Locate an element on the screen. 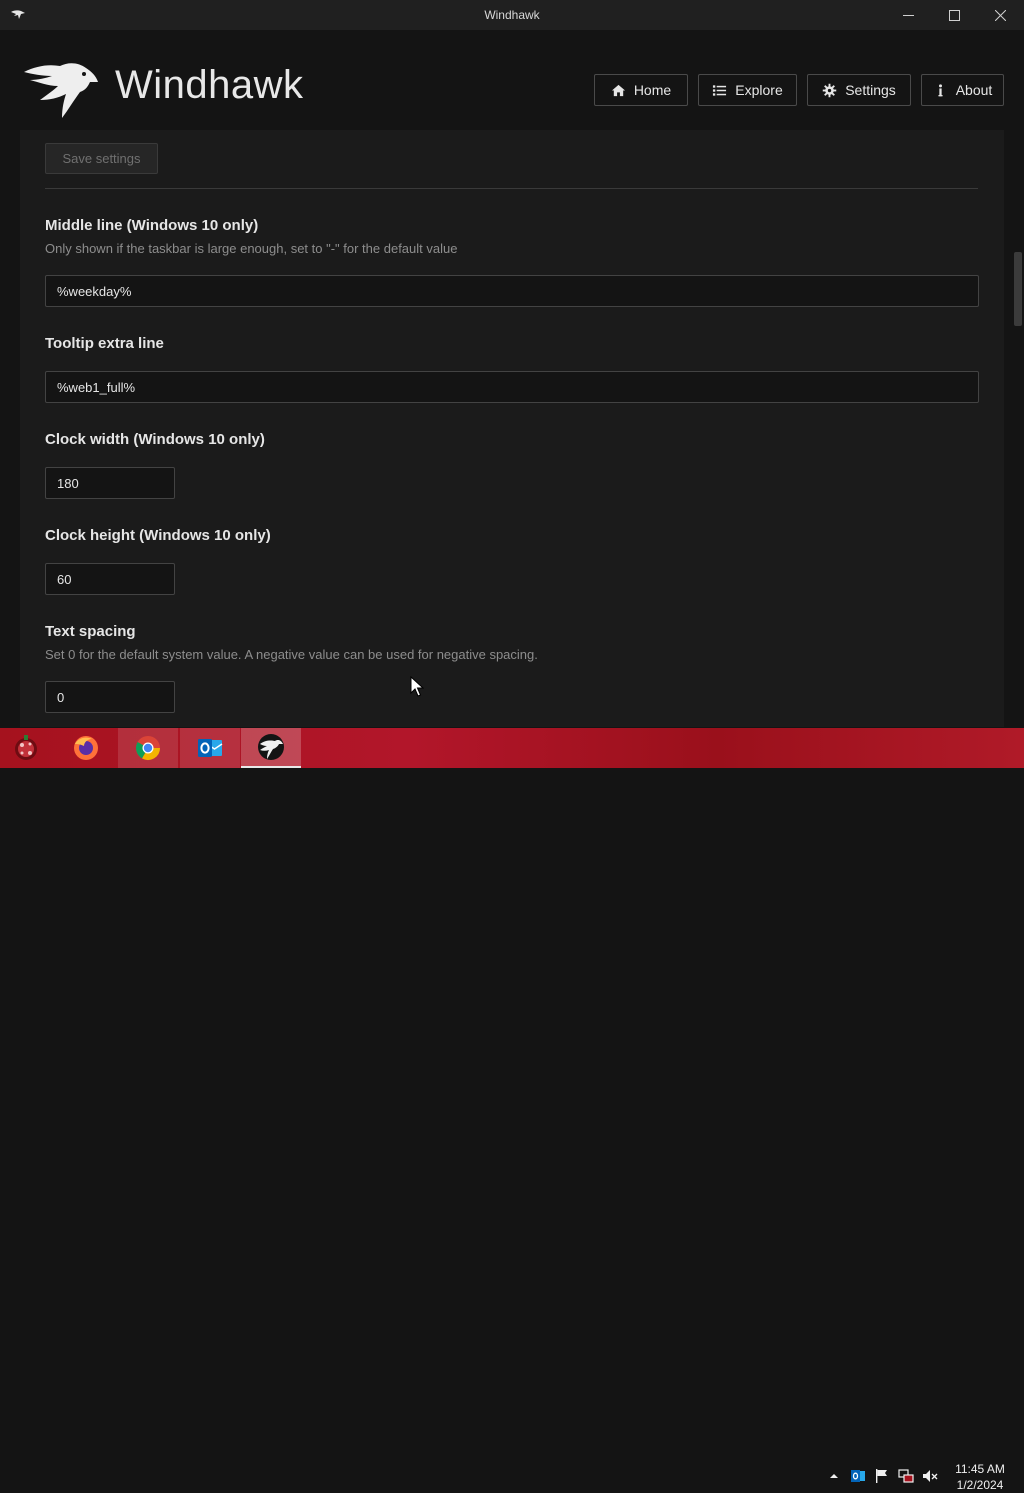 The width and height of the screenshot is (1024, 1493). outlook-icon is located at coordinates (210, 748).